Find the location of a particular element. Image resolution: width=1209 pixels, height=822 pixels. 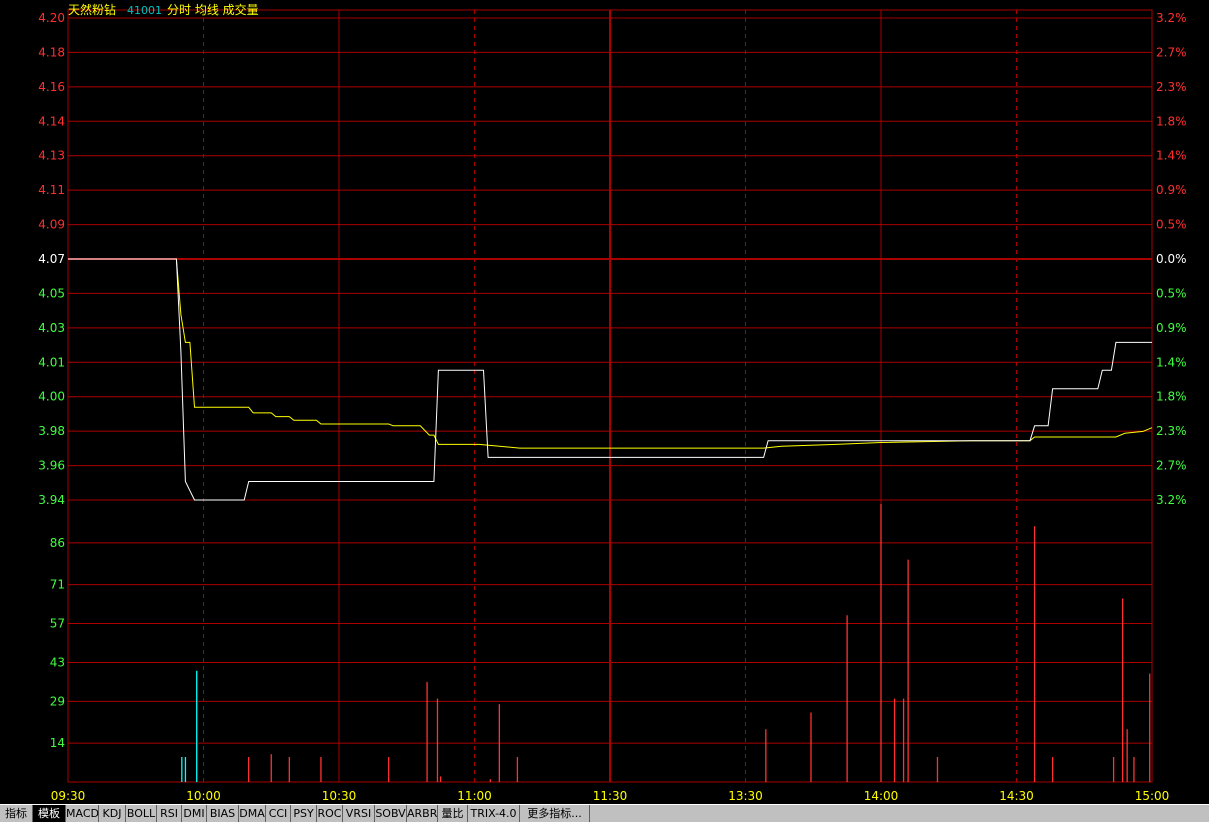

time-tick-label: 11:00 is located at coordinates (474, 796).